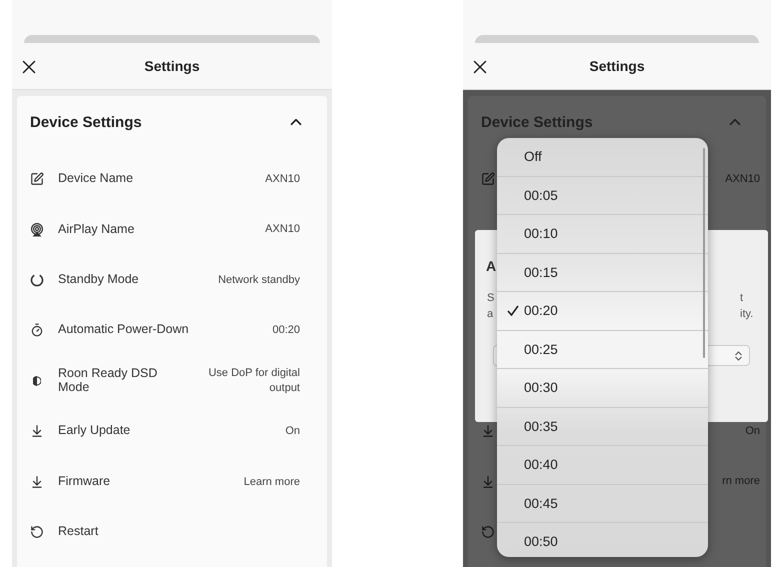  I want to click on setting-label: AirPlay Name, so click(97, 229).